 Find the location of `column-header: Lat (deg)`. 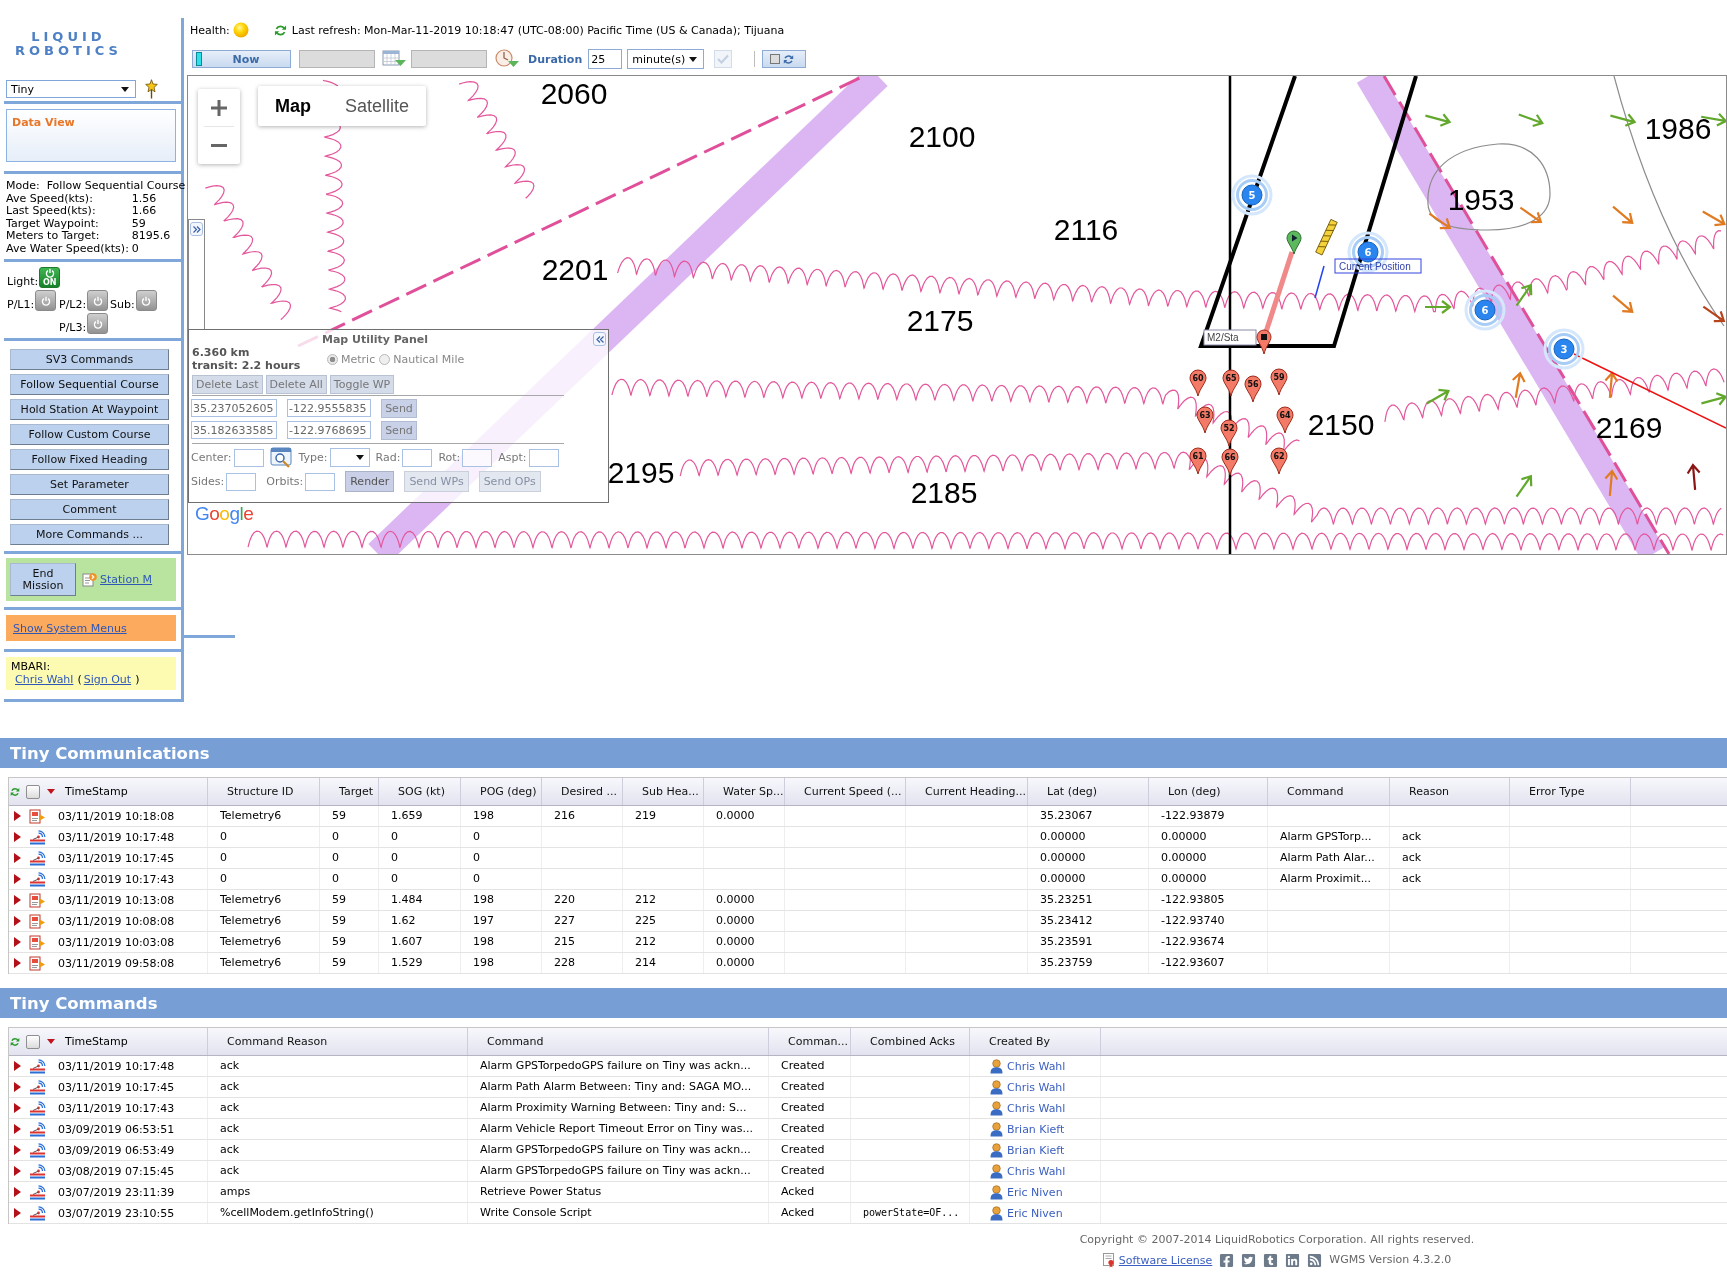

column-header: Lat (deg) is located at coordinates (1088, 791).